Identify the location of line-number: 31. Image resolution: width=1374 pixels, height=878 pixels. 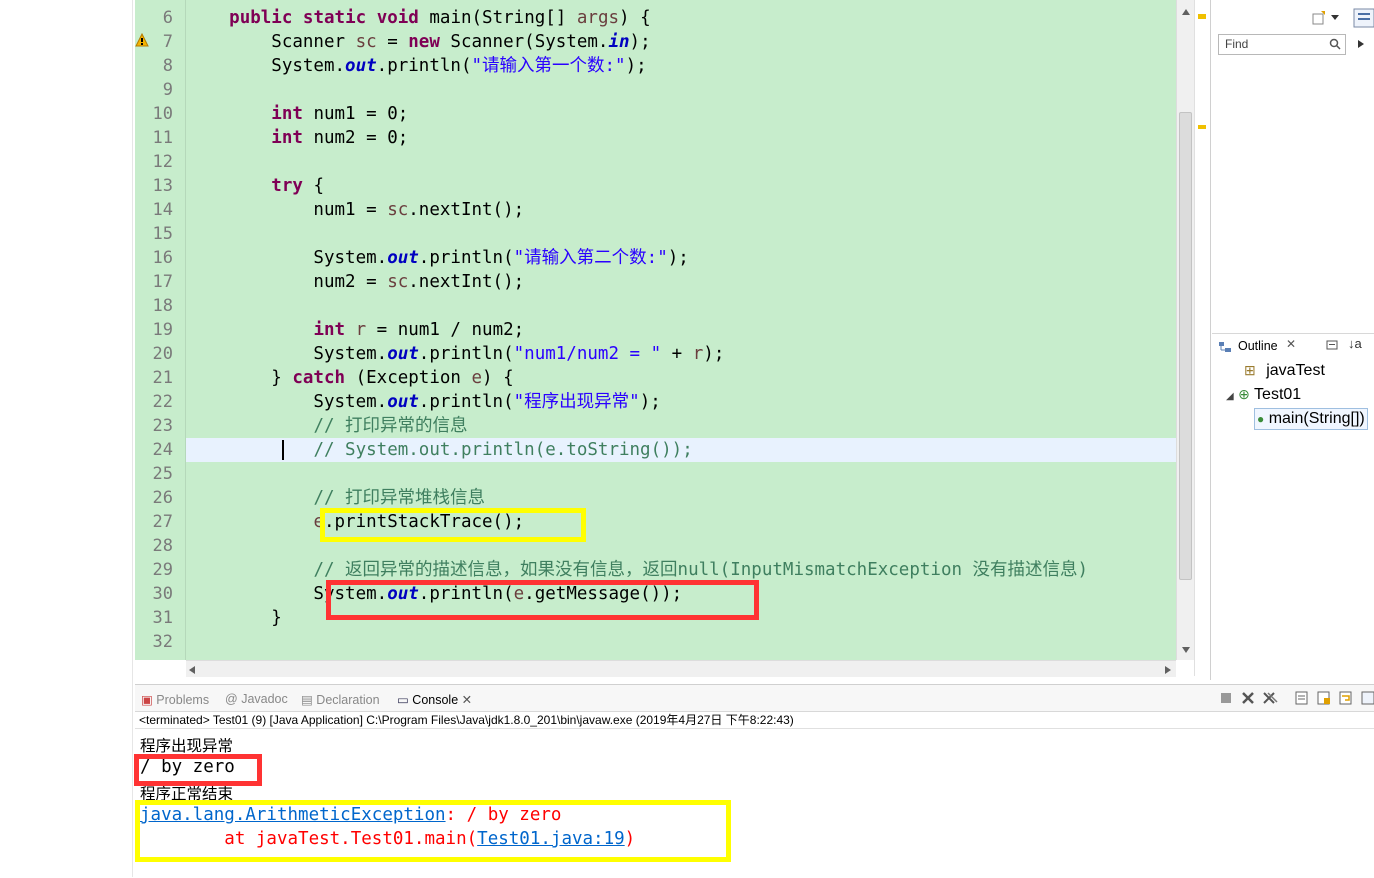
(162, 618).